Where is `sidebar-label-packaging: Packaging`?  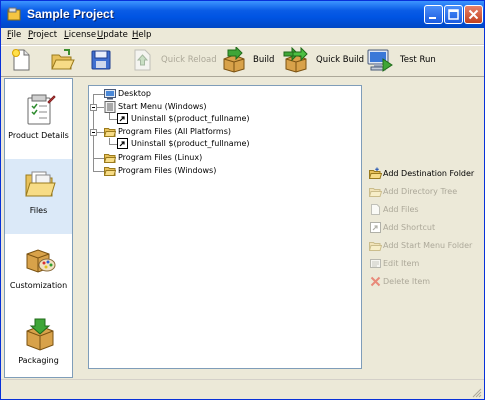 sidebar-label-packaging: Packaging is located at coordinates (38, 360).